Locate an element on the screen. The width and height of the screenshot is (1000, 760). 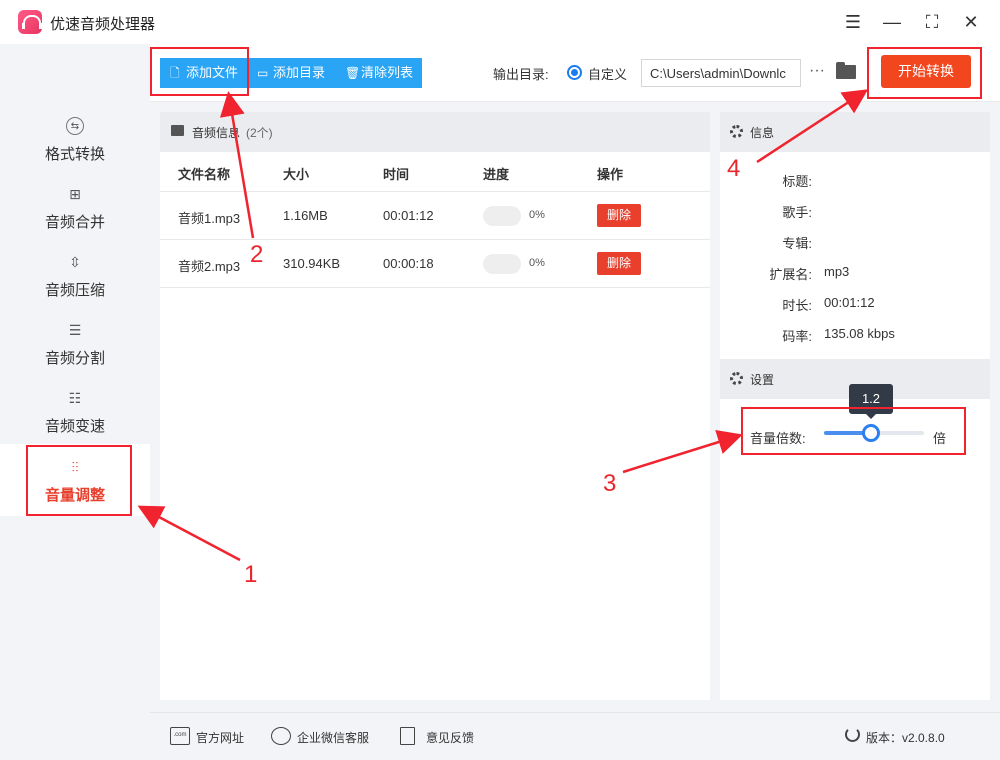
file-size: 310.94KB is located at coordinates (311, 263).